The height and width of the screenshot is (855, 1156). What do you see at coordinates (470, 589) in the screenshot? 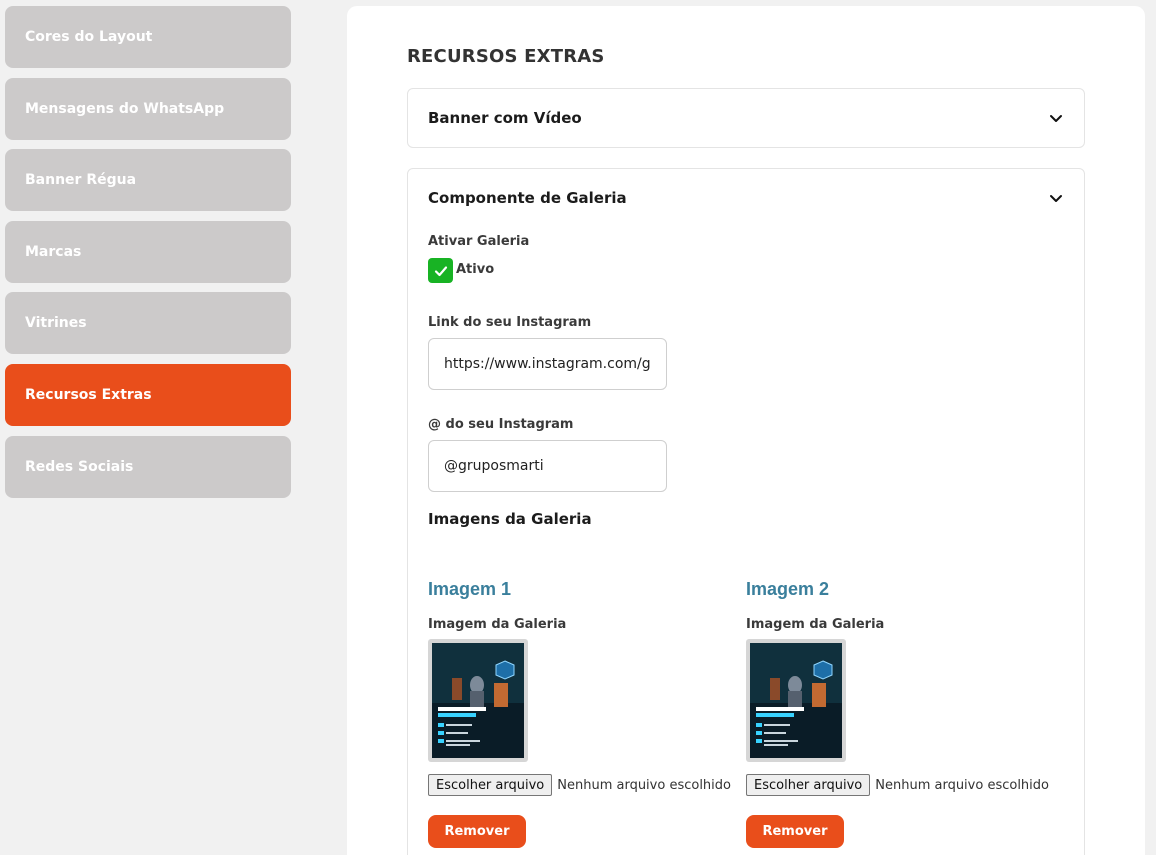
I see `image-title: Imagem 1` at bounding box center [470, 589].